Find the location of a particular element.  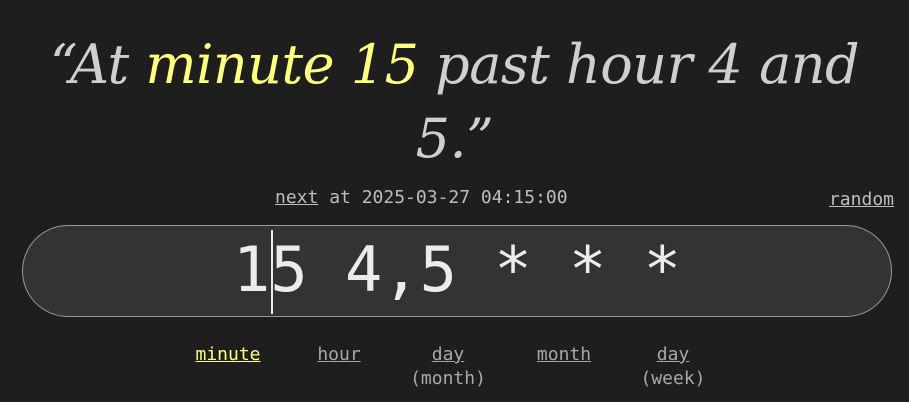

part-day-week-sub: (week) is located at coordinates (673, 378).